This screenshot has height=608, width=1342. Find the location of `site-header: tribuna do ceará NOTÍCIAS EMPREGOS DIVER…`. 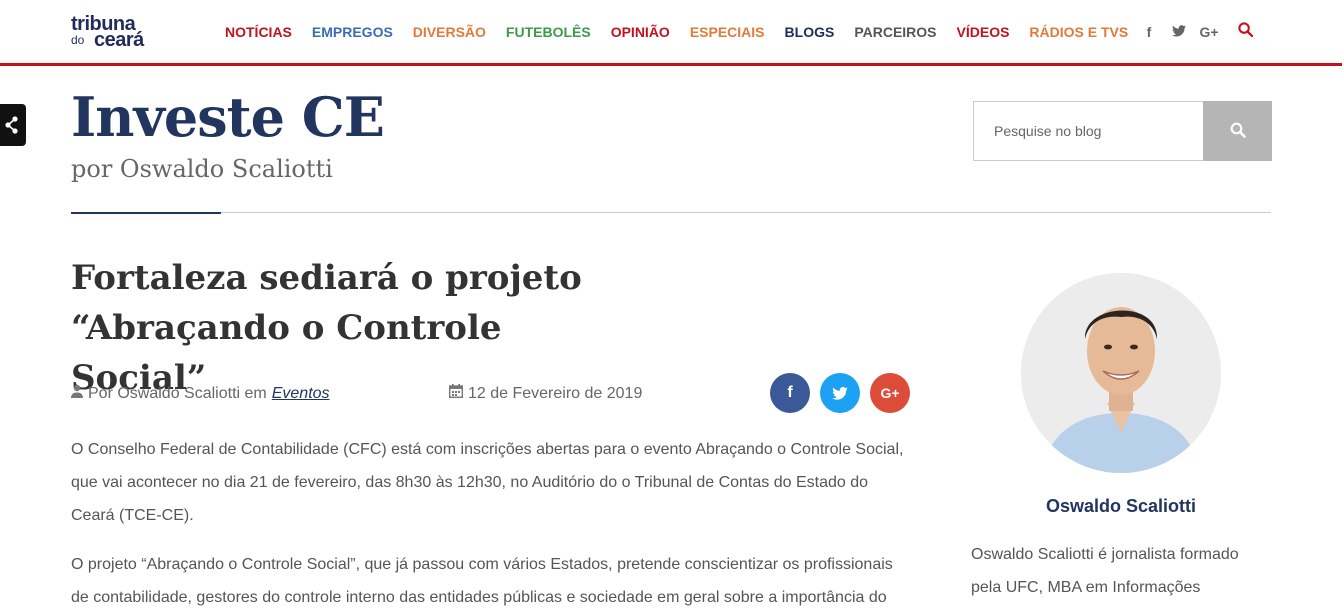

site-header: tribuna do ceará NOTÍCIAS EMPREGOS DIVER… is located at coordinates (671, 33).